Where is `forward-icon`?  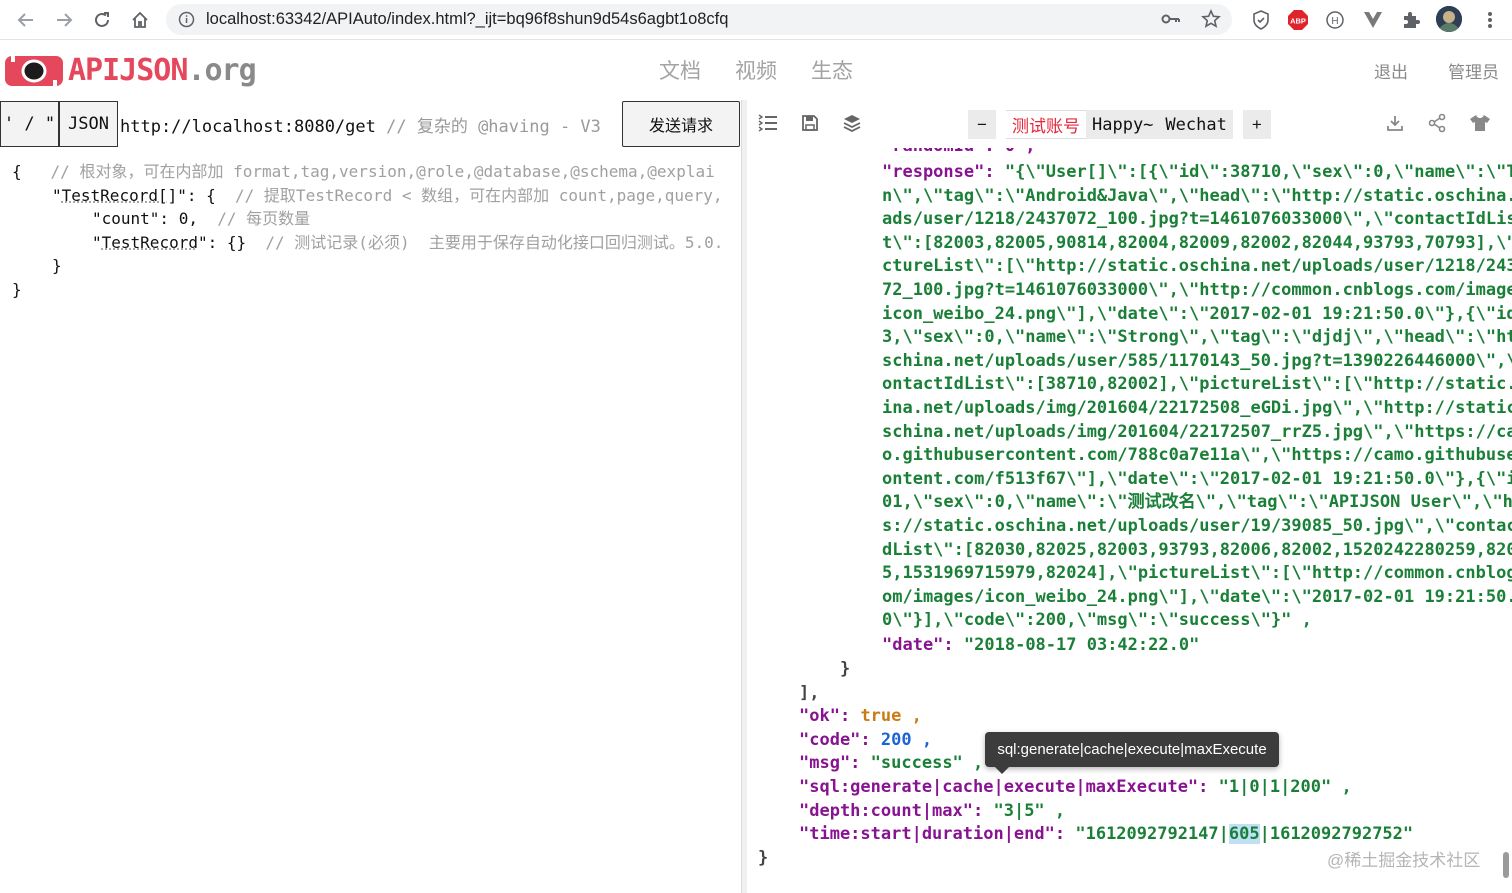 forward-icon is located at coordinates (64, 20).